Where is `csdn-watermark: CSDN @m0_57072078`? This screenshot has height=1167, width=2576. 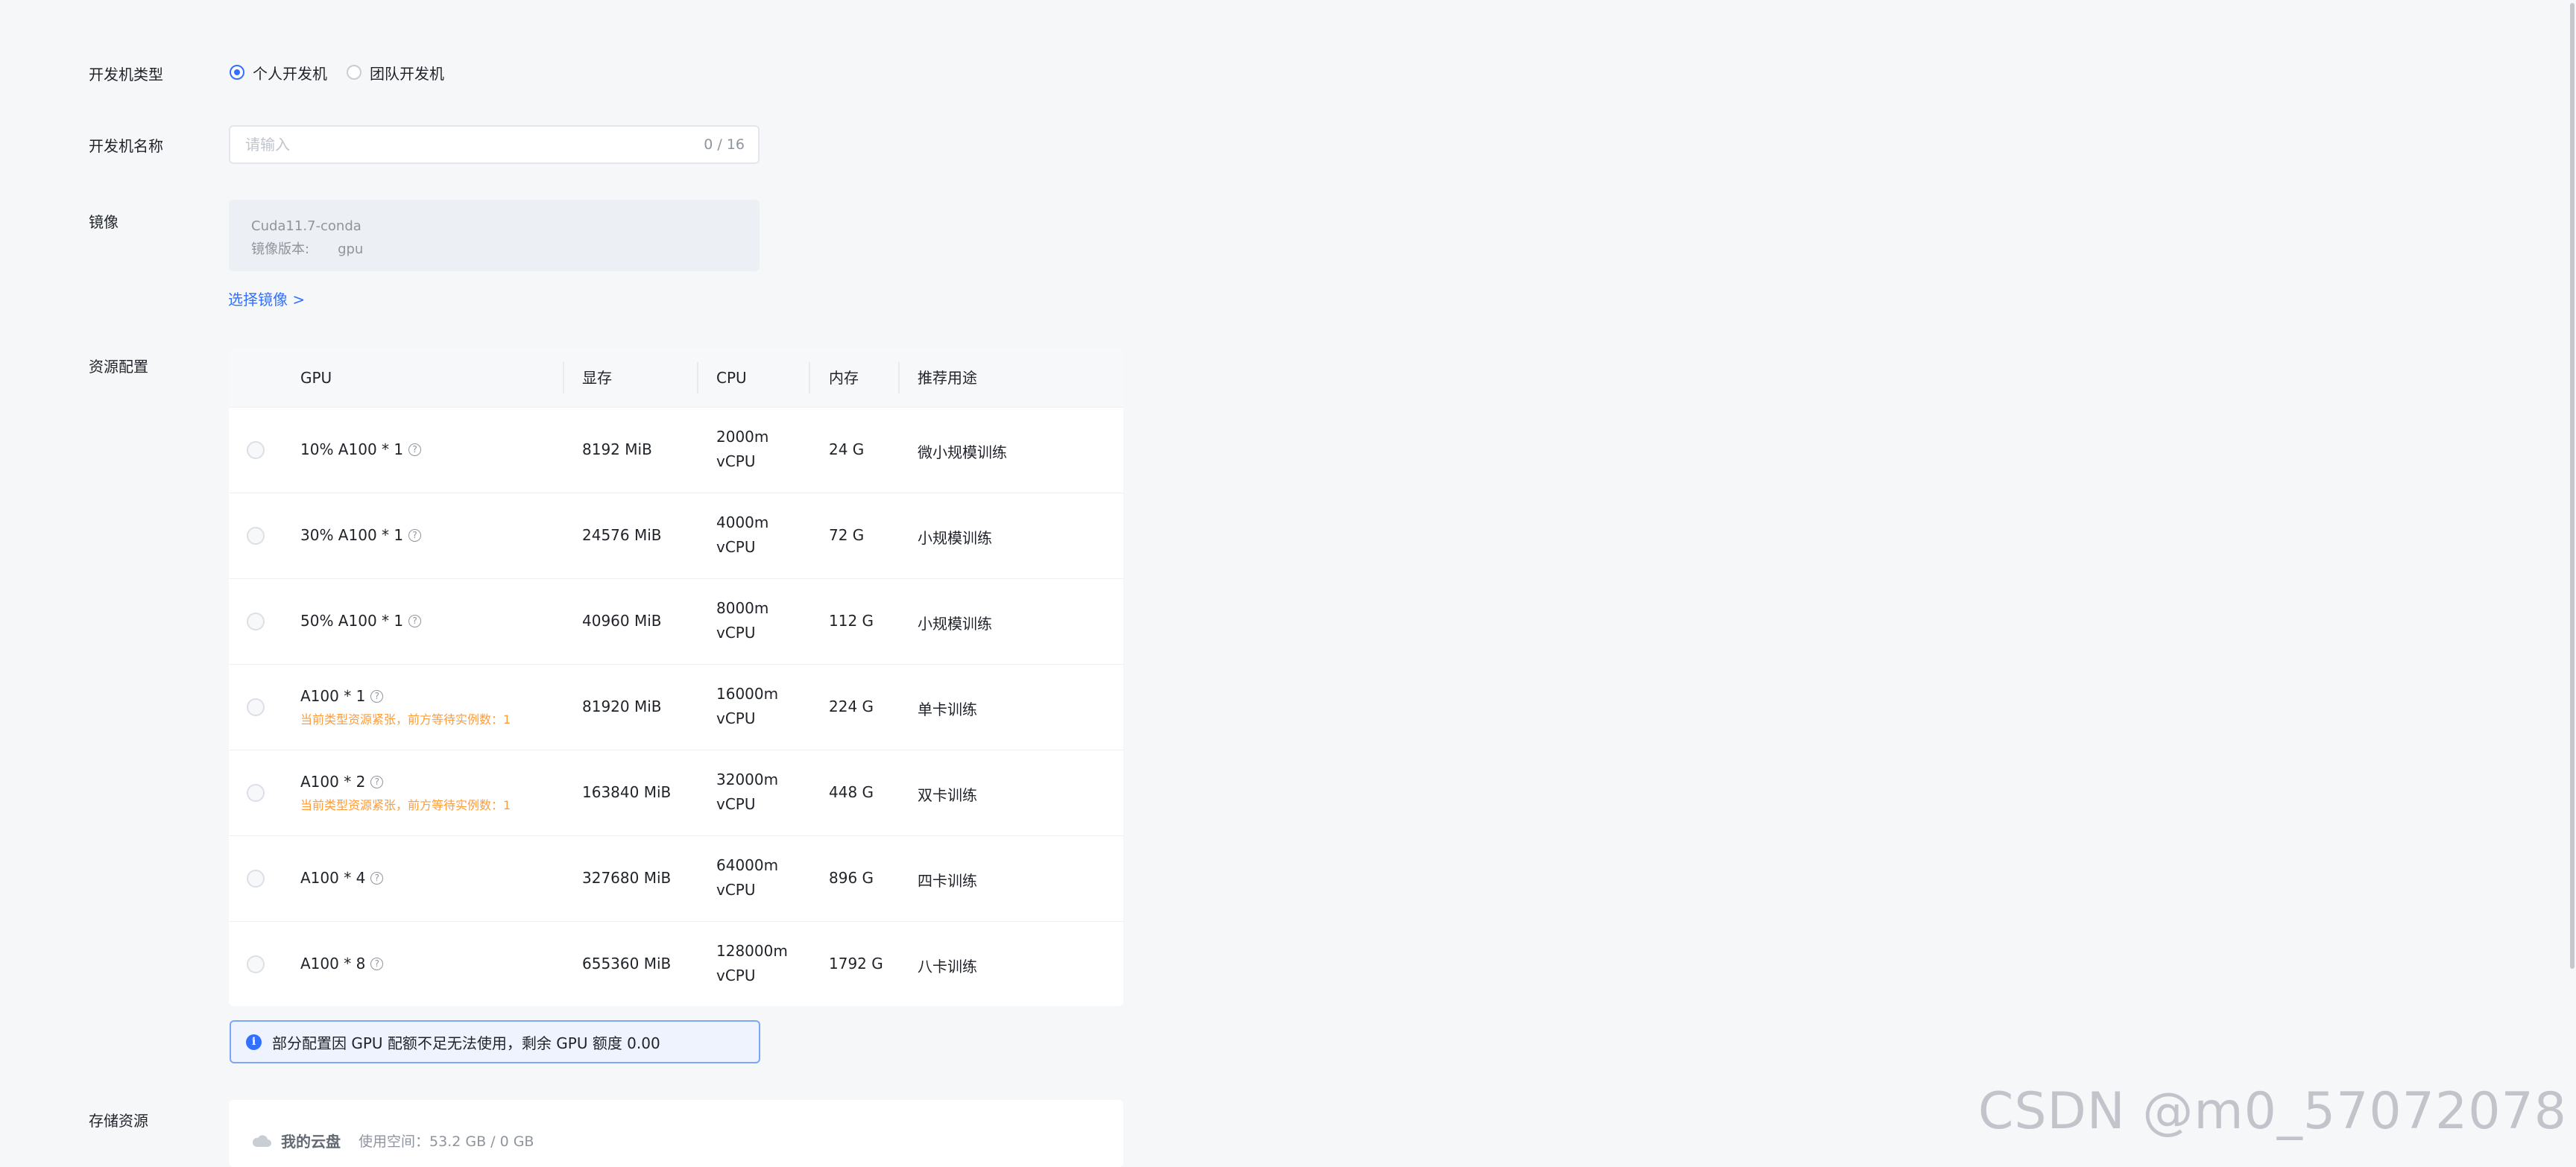 csdn-watermark: CSDN @m0_57072078 is located at coordinates (2272, 1111).